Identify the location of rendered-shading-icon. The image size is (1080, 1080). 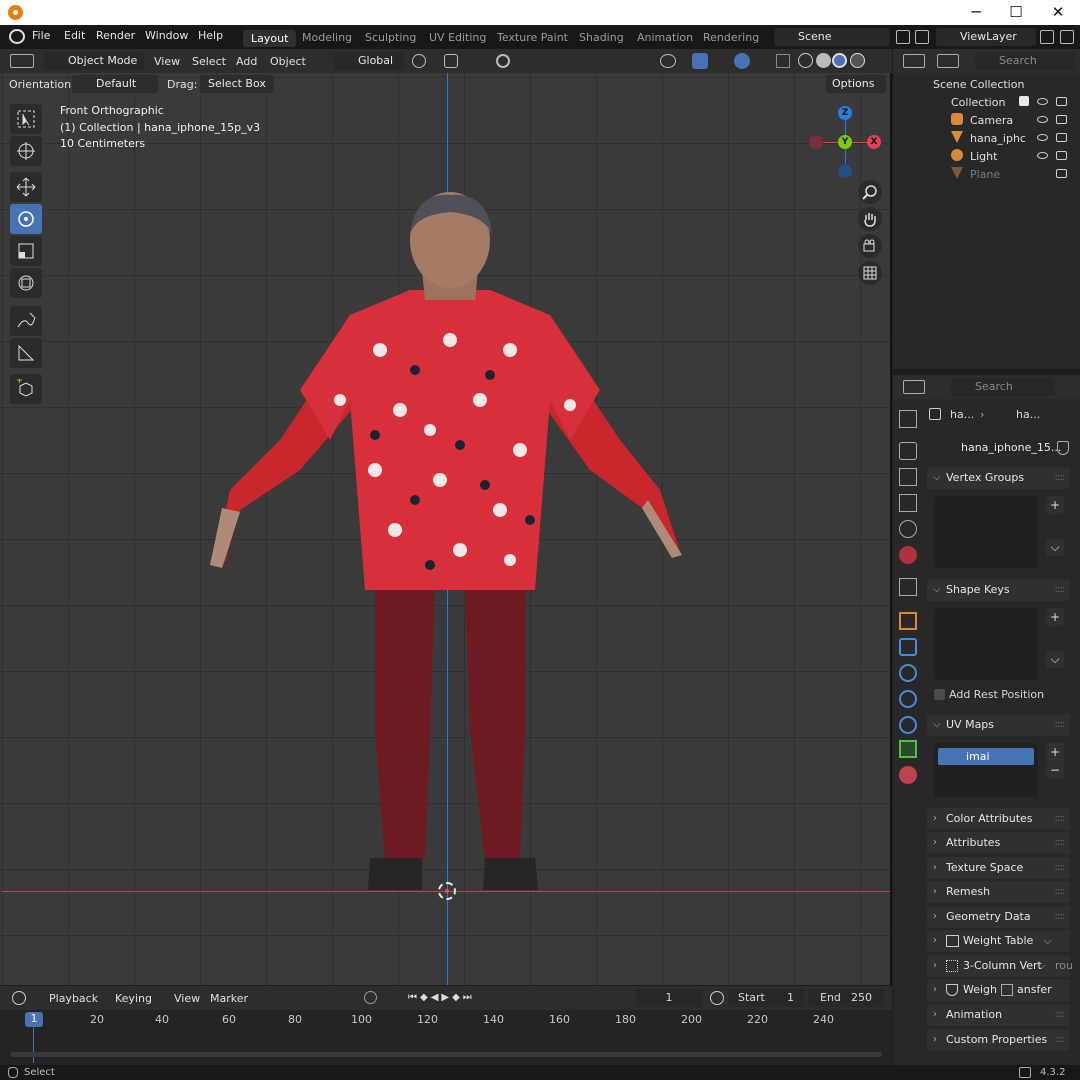
(857, 60).